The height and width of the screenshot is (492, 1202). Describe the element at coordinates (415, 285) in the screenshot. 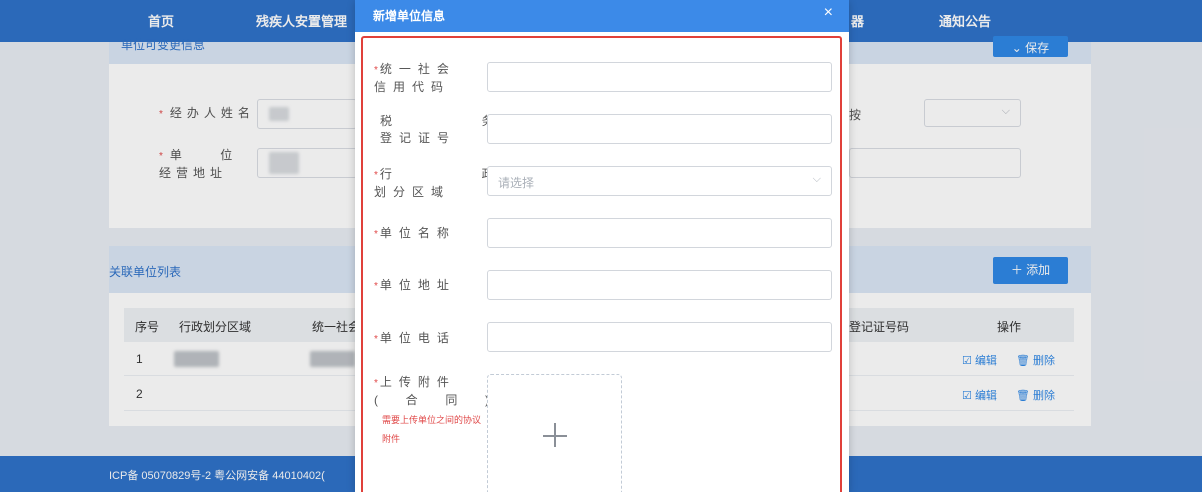

I see `unit-address-label: * 单位地址` at that location.